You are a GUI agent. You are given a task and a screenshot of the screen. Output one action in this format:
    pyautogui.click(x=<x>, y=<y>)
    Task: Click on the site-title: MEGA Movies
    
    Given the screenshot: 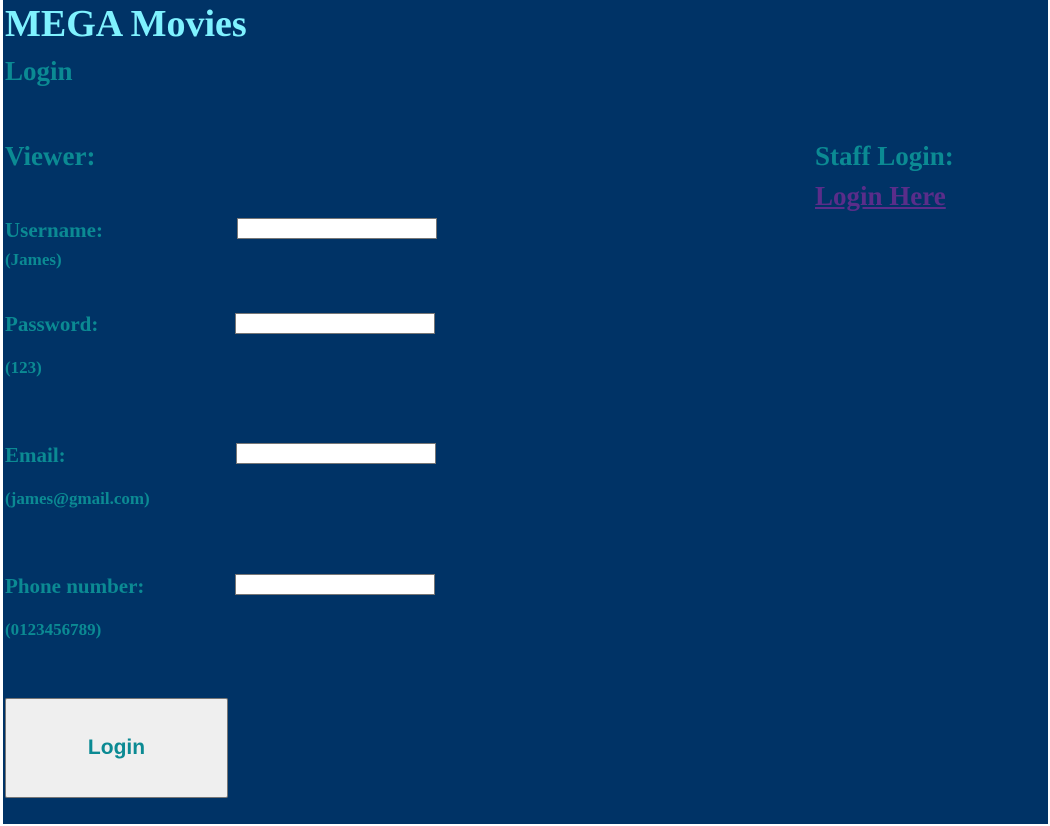 What is the action you would take?
    pyautogui.click(x=126, y=24)
    